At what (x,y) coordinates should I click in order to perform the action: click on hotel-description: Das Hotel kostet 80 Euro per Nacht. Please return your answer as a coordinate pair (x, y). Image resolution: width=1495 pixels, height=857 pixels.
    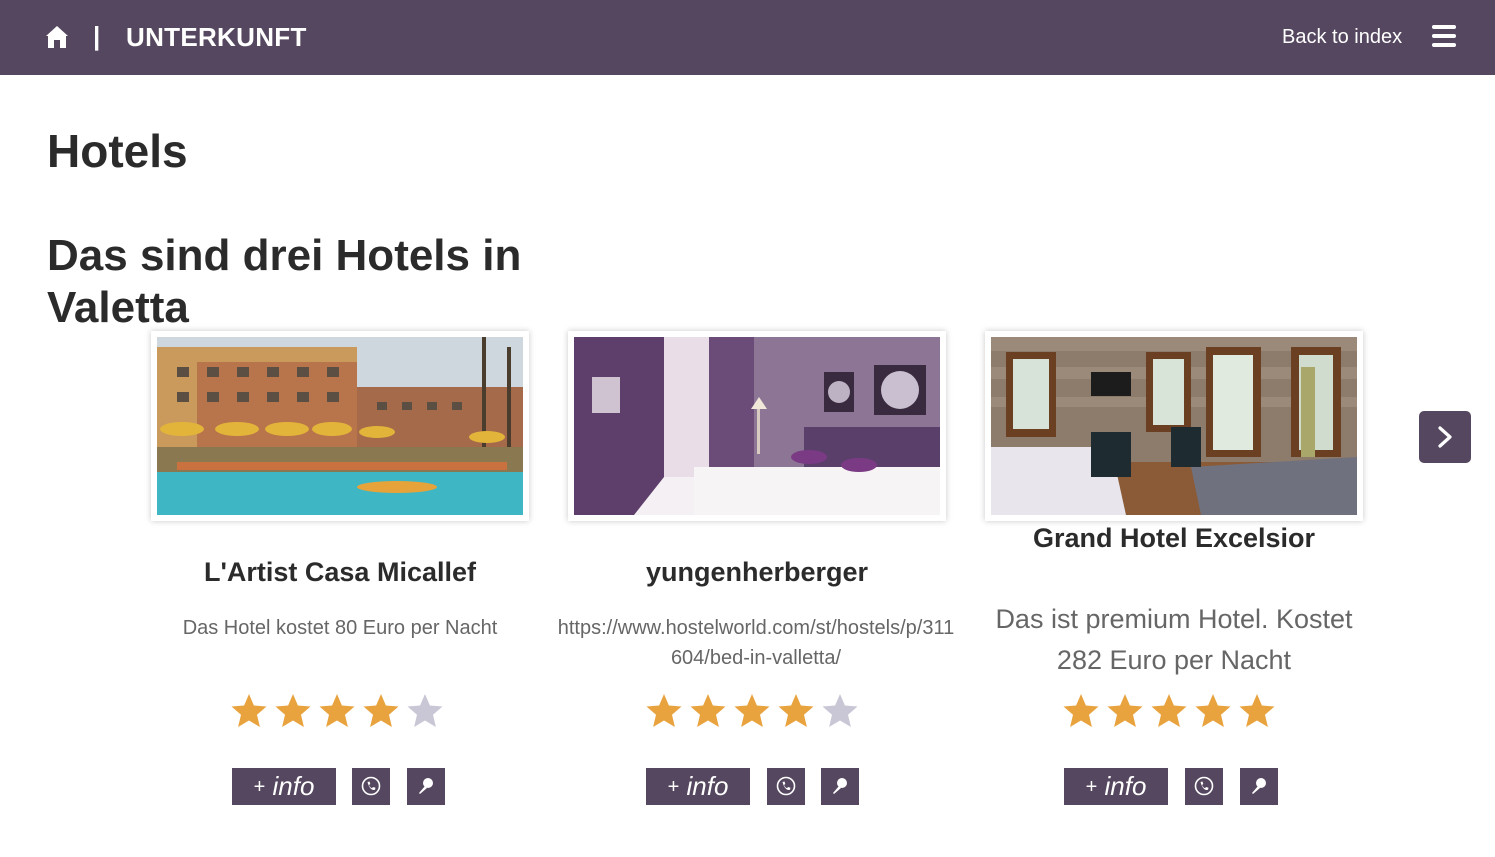
    Looking at the image, I should click on (340, 628).